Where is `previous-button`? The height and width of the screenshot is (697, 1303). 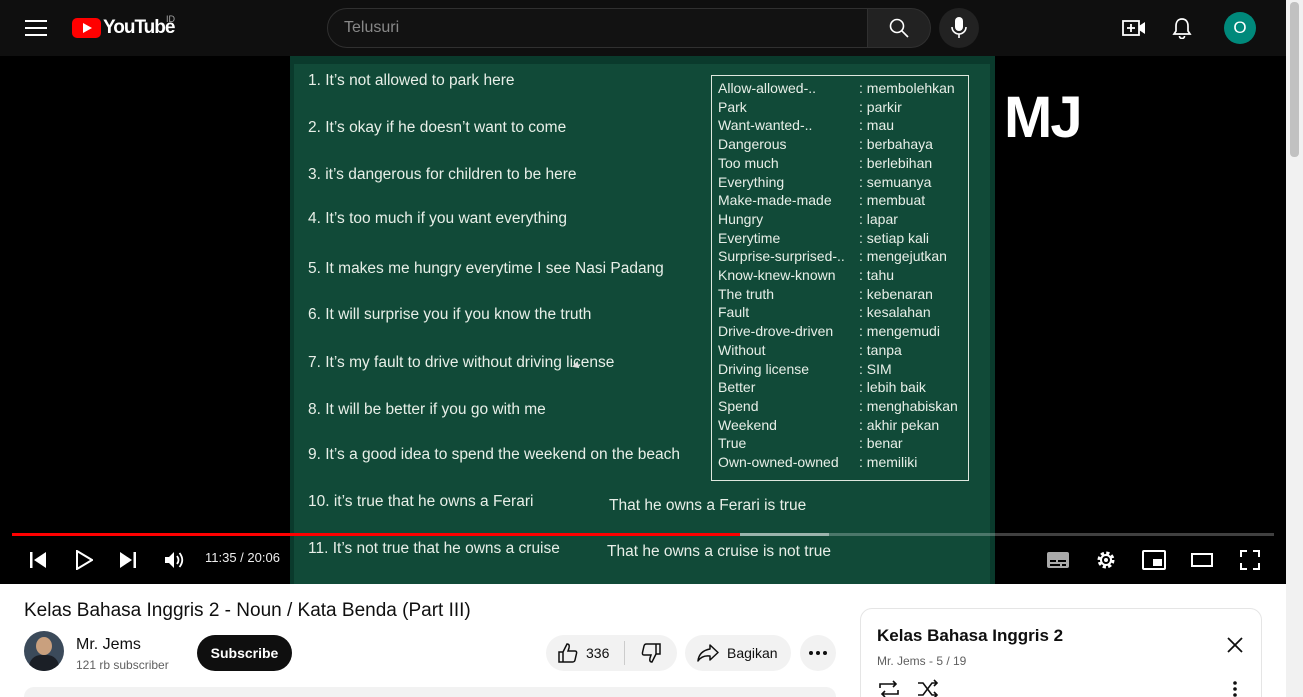
previous-button is located at coordinates (38, 560).